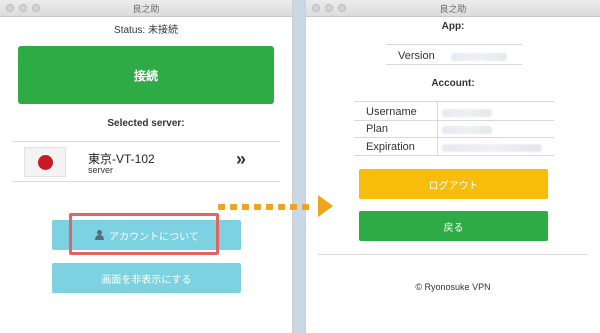  I want to click on japan-flag-icon, so click(45, 162).